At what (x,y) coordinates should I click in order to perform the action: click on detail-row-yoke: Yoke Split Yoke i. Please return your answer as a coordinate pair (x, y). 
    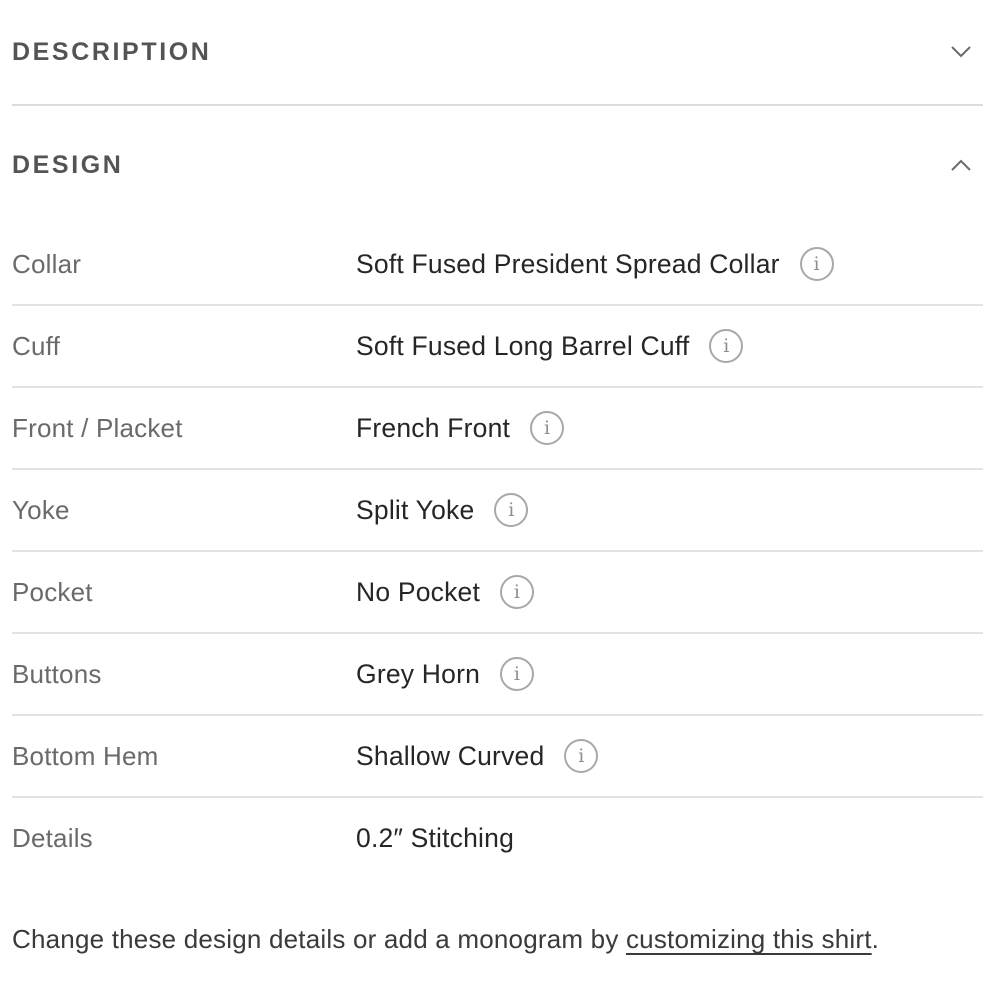
    Looking at the image, I should click on (497, 511).